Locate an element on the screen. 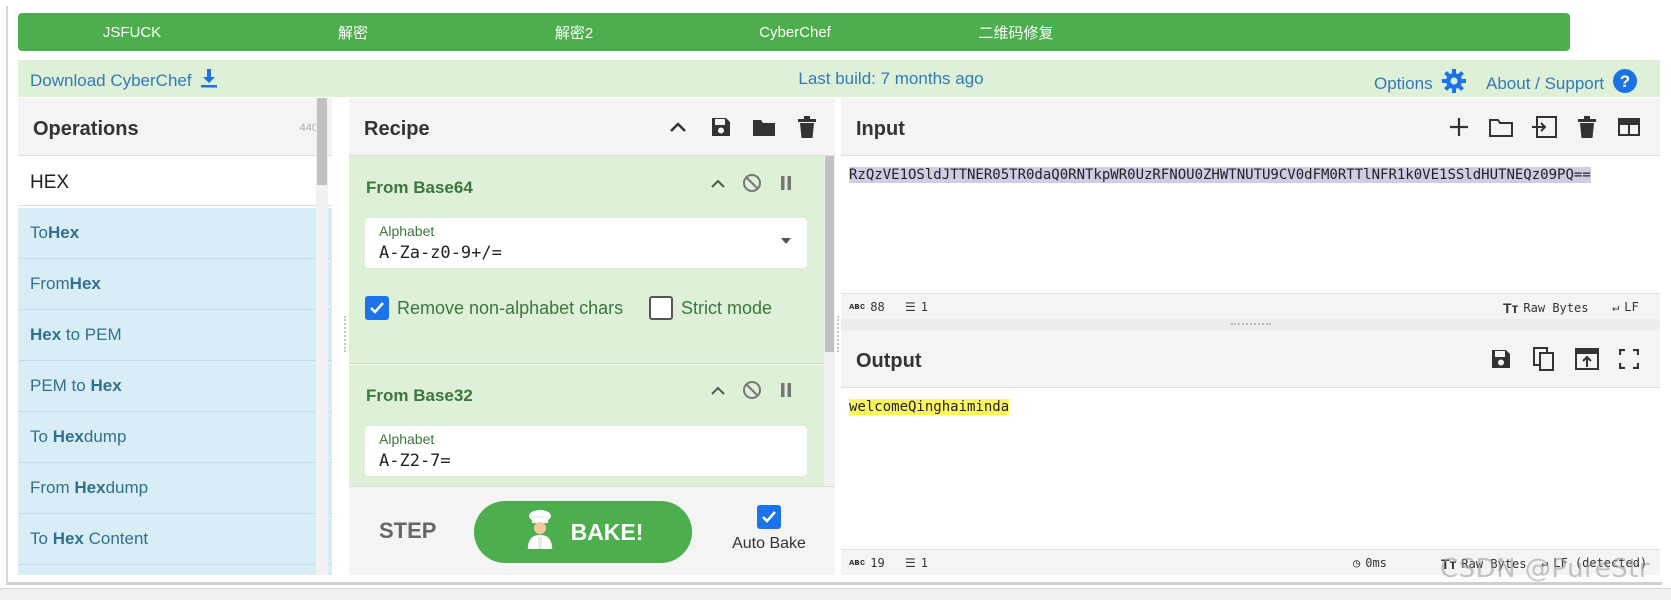  strict-mode-checkbox: Strict mode is located at coordinates (710, 308).